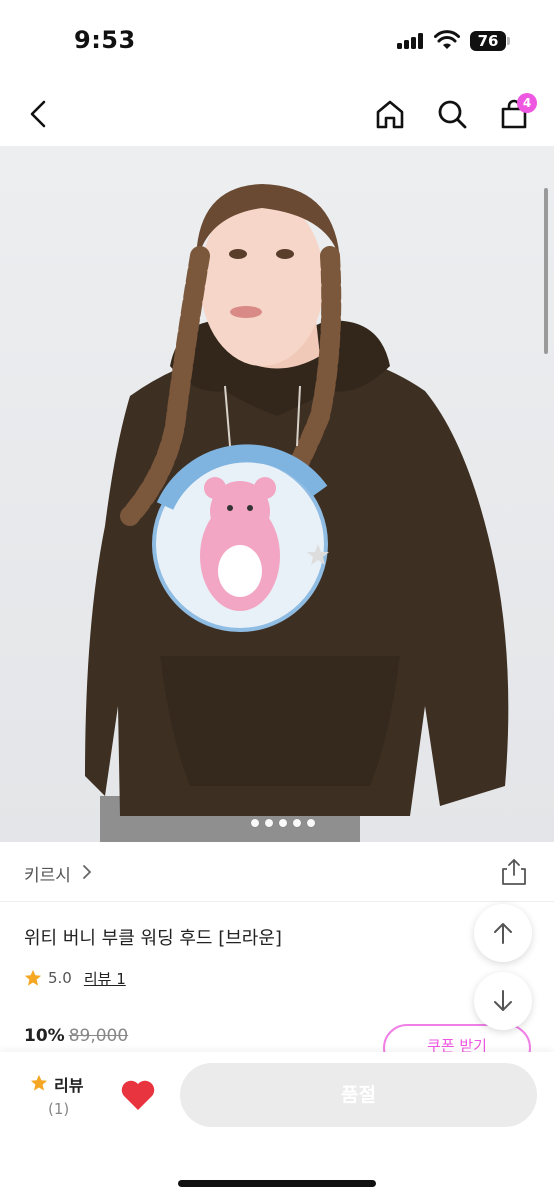 The image size is (554, 1200). I want to click on carousel-pagination, so click(283, 824).